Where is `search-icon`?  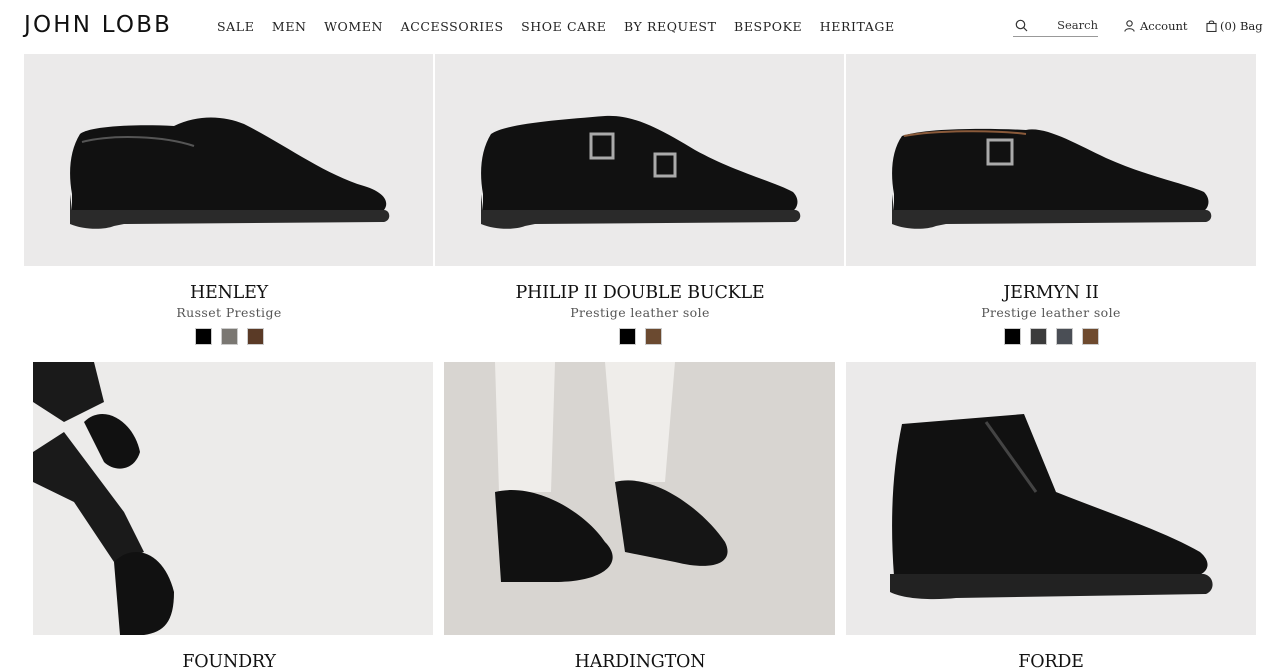
search-icon is located at coordinates (1021, 25).